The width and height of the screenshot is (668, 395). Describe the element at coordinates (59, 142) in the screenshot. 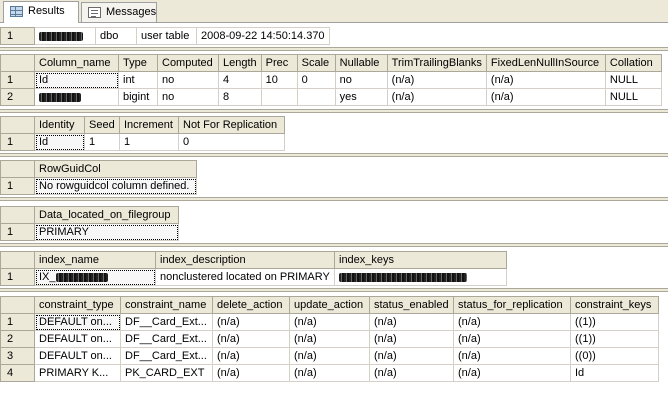

I see `identity-cell: Id` at that location.